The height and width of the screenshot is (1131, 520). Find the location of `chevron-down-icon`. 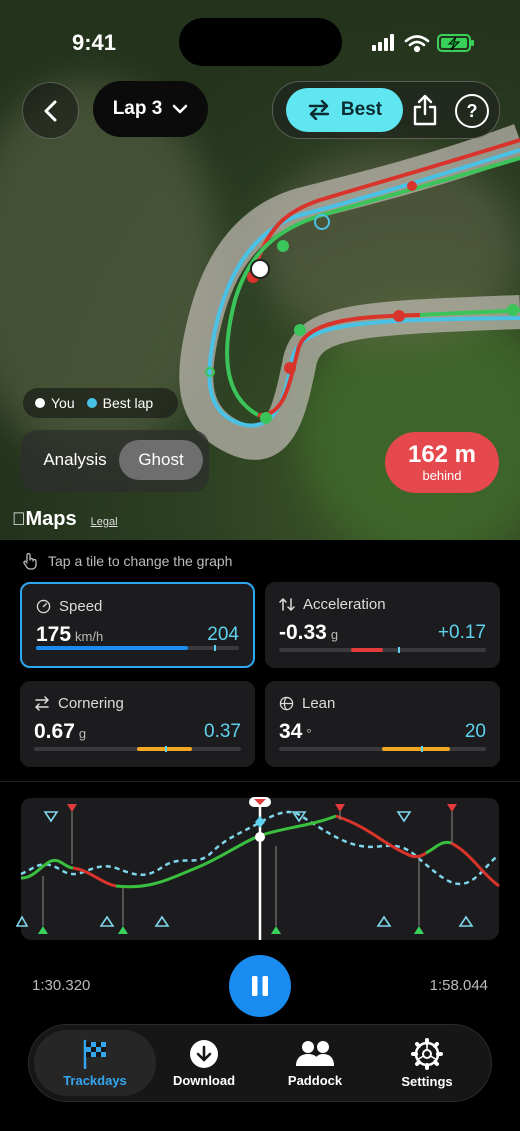

chevron-down-icon is located at coordinates (180, 109).